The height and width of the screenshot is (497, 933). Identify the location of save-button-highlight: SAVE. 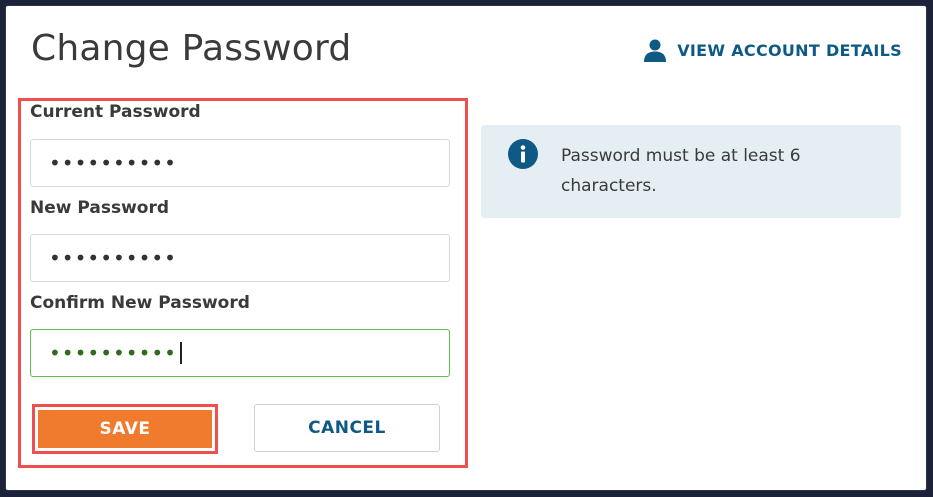
(125, 429).